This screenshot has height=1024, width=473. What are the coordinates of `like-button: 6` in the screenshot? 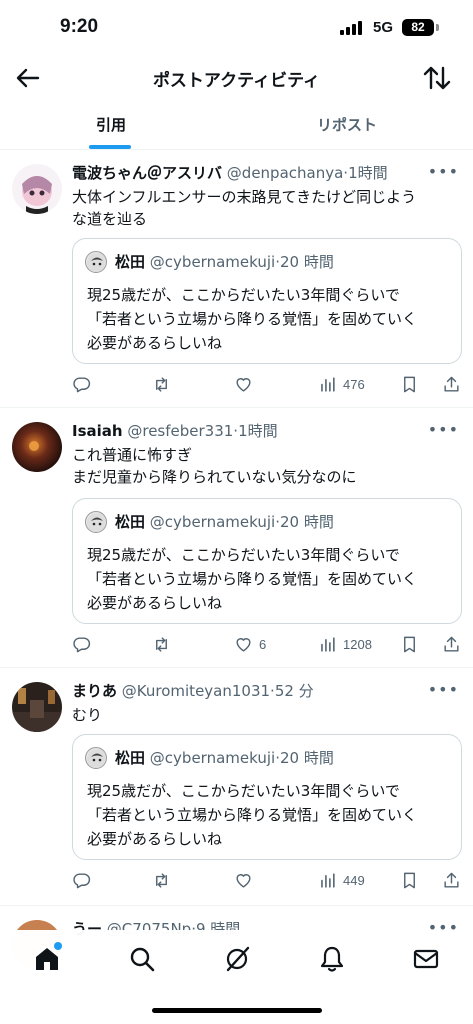 It's located at (250, 644).